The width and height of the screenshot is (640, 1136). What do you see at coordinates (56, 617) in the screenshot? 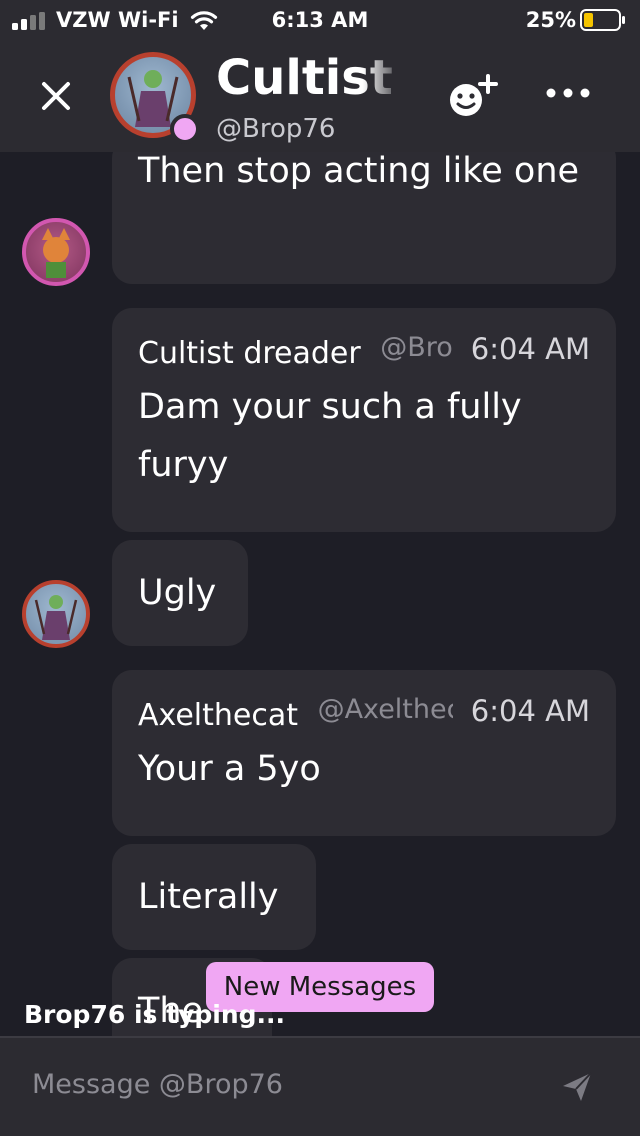
I see `cultist-figure-icon` at bounding box center [56, 617].